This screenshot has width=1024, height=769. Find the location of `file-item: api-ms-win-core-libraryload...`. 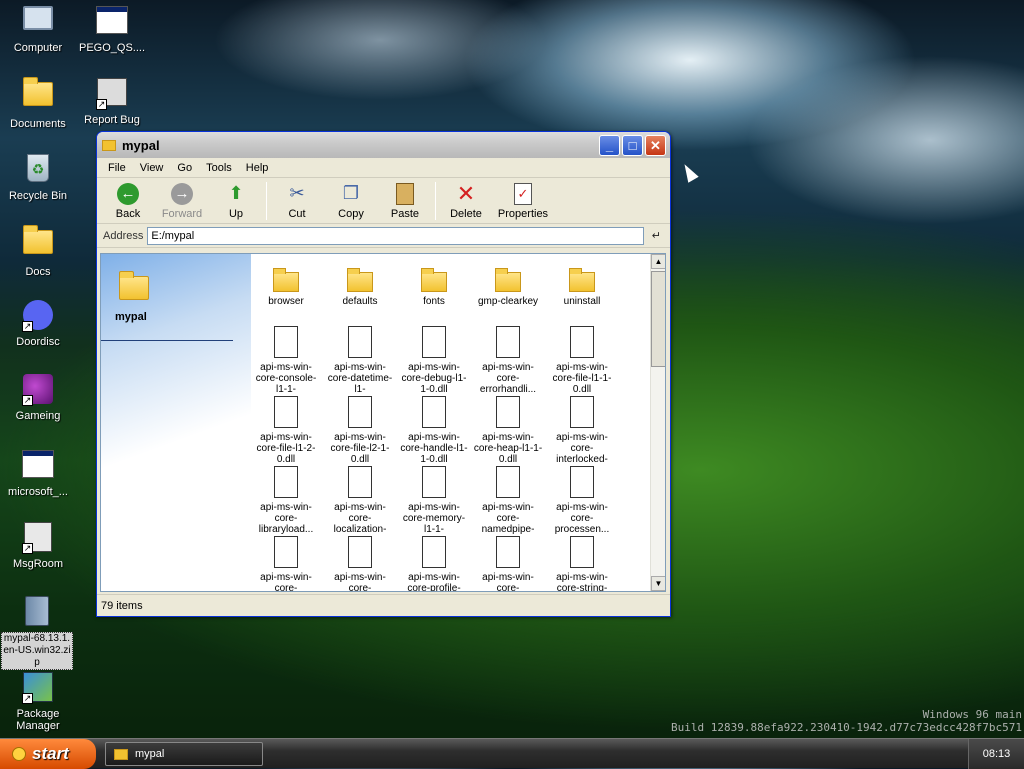

file-item: api-ms-win-core-libraryload... is located at coordinates (286, 500).